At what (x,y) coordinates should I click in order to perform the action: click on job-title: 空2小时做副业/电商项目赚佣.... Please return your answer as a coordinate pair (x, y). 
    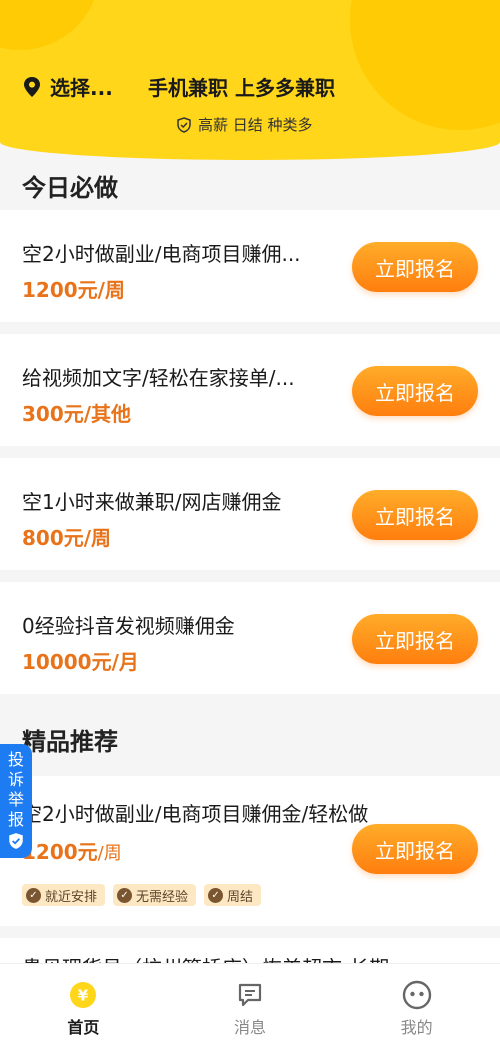
    Looking at the image, I should click on (161, 254).